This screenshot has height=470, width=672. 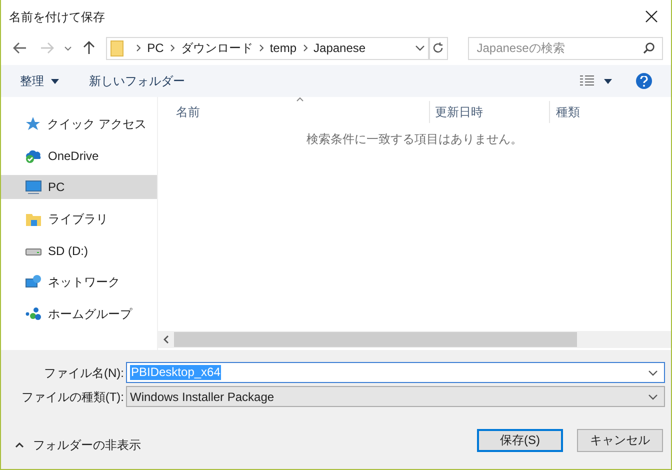 I want to click on chevron-up-icon, so click(x=19, y=445).